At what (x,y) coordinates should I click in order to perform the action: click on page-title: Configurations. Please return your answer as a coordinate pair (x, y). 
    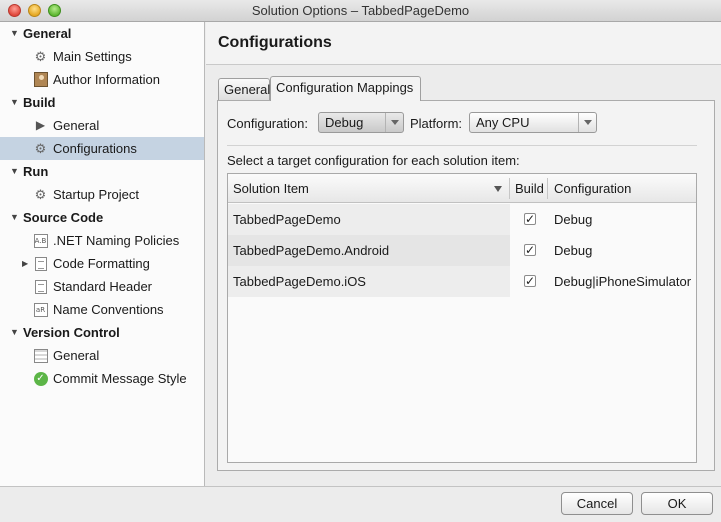
    Looking at the image, I should click on (275, 42).